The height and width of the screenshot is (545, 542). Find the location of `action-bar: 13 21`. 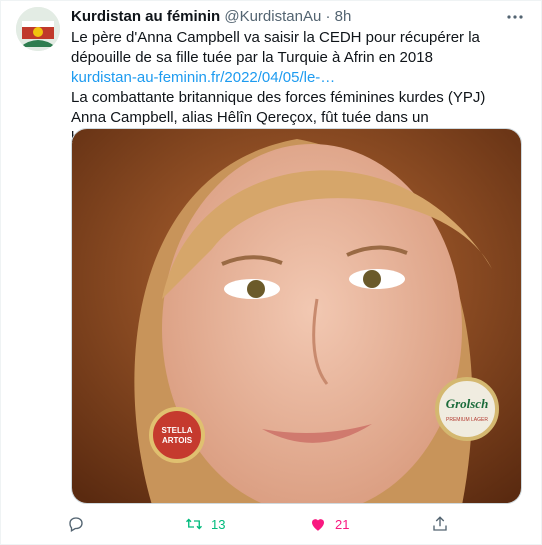

action-bar: 13 21 is located at coordinates (267, 524).